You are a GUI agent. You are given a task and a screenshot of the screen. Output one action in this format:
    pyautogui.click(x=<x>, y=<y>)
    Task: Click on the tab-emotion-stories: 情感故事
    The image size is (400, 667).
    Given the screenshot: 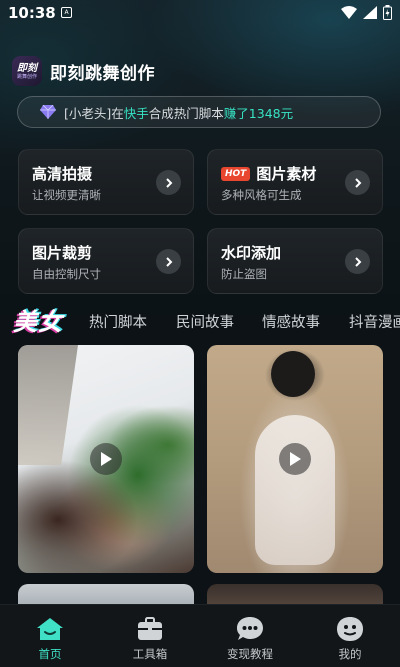 What is the action you would take?
    pyautogui.click(x=291, y=321)
    